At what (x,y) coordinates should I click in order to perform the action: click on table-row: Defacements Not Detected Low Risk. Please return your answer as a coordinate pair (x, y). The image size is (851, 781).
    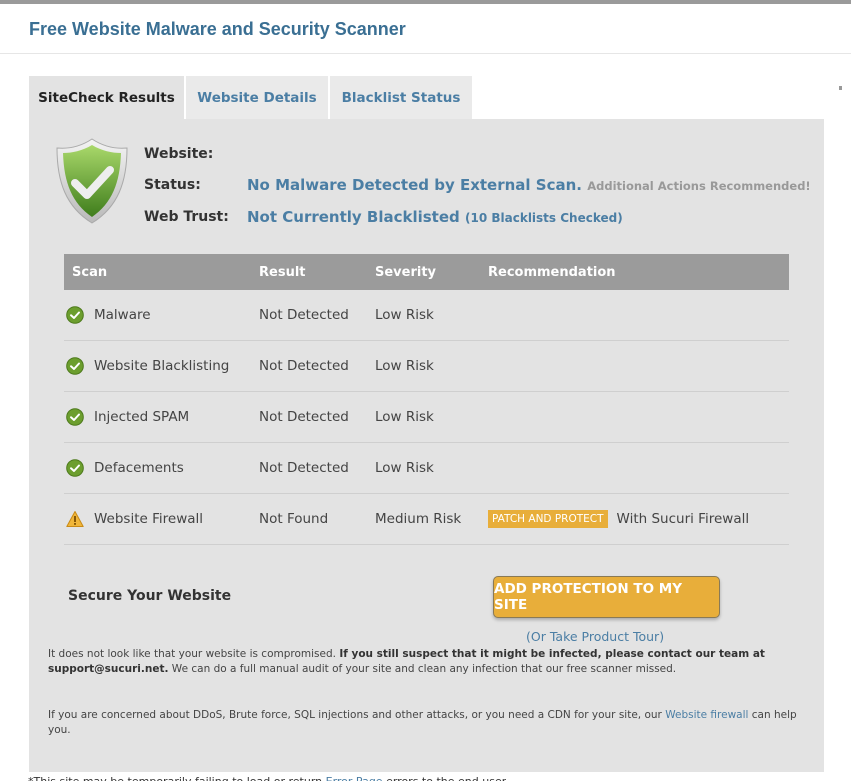
    Looking at the image, I should click on (426, 468).